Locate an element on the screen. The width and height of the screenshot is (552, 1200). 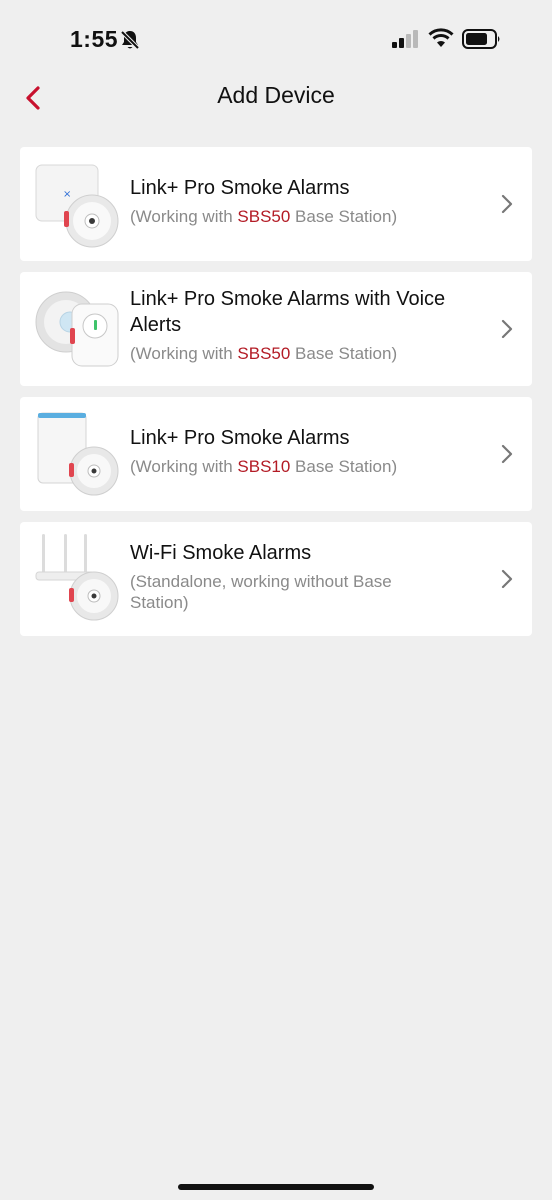
device-name: Link+ Pro Smoke Alarms with Voice Alerts is located at coordinates (288, 312).